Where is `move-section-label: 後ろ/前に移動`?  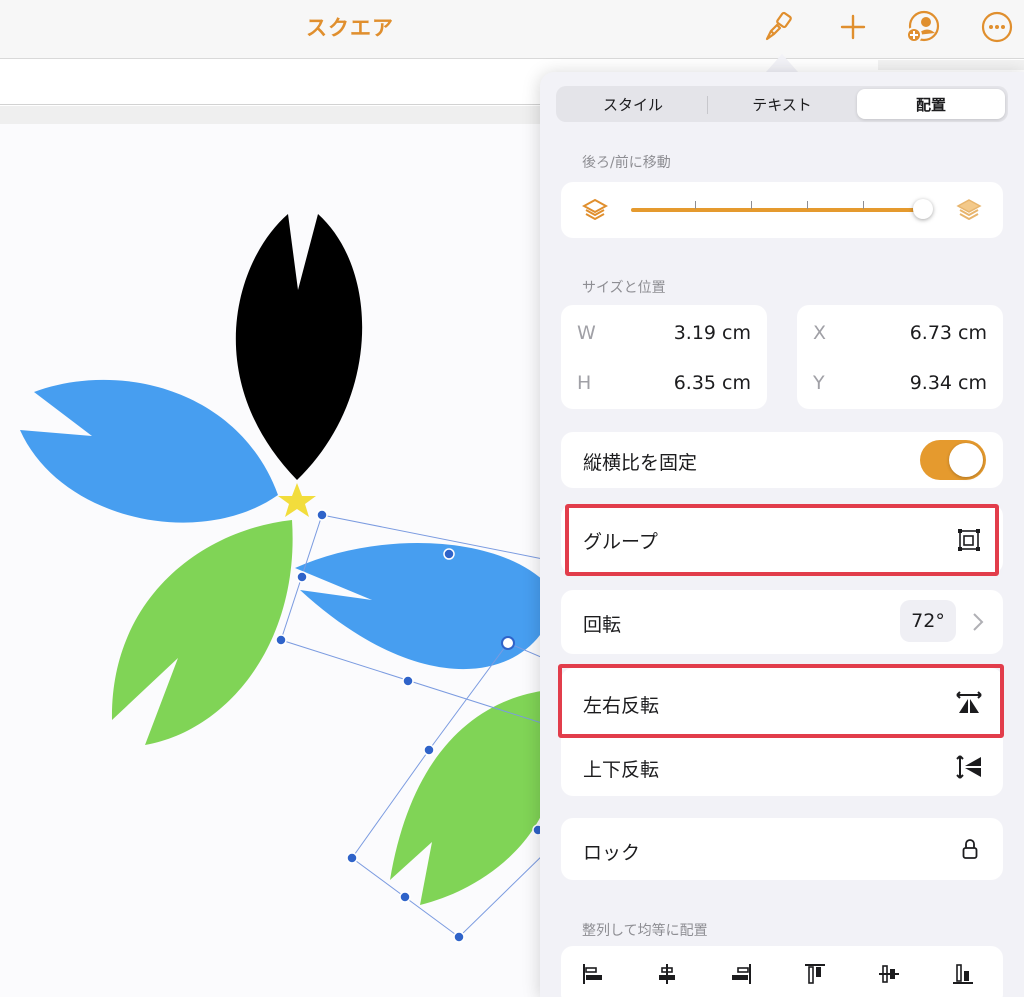
move-section-label: 後ろ/前に移動 is located at coordinates (626, 163).